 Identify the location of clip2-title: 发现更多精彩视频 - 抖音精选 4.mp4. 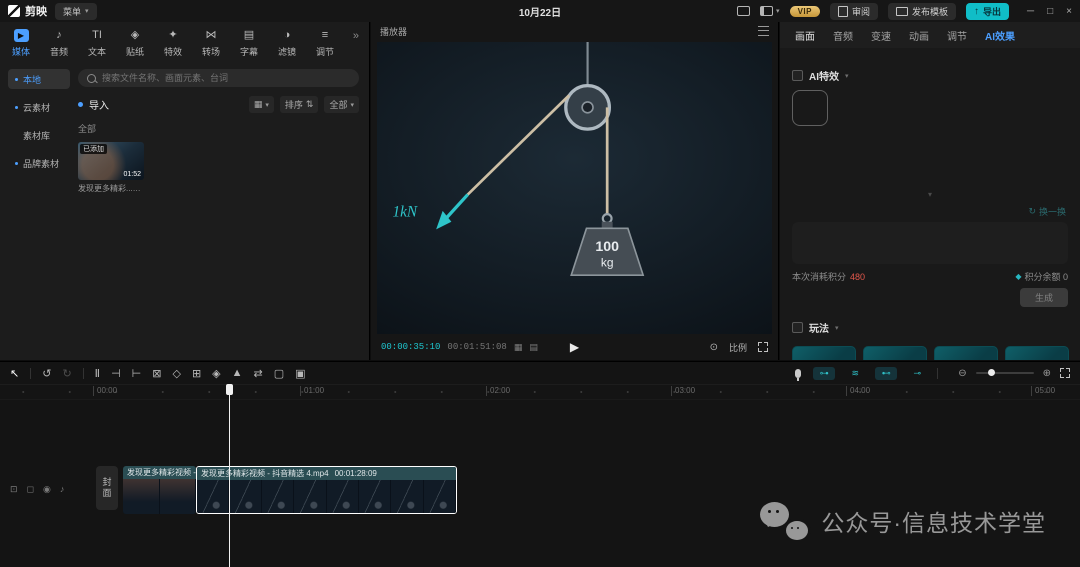
(265, 473).